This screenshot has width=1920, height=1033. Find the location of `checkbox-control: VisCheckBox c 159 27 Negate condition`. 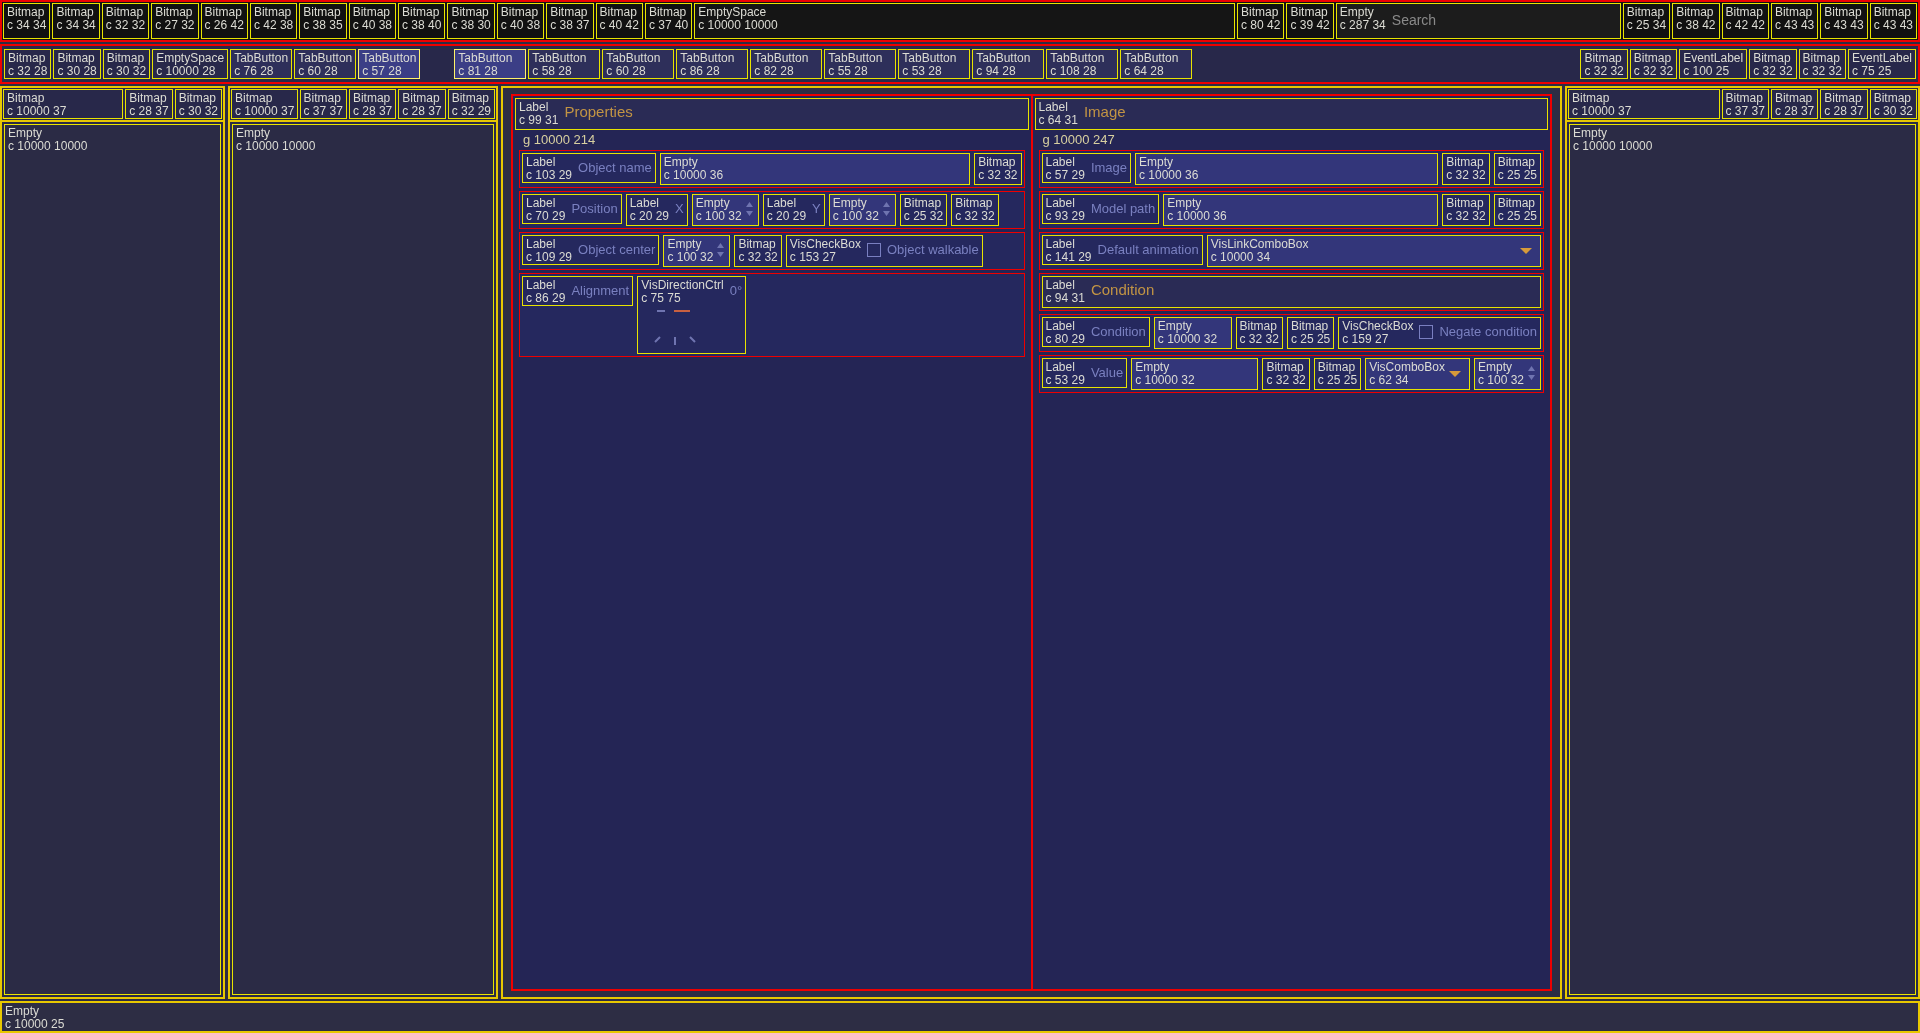

checkbox-control: VisCheckBox c 159 27 Negate condition is located at coordinates (1439, 333).